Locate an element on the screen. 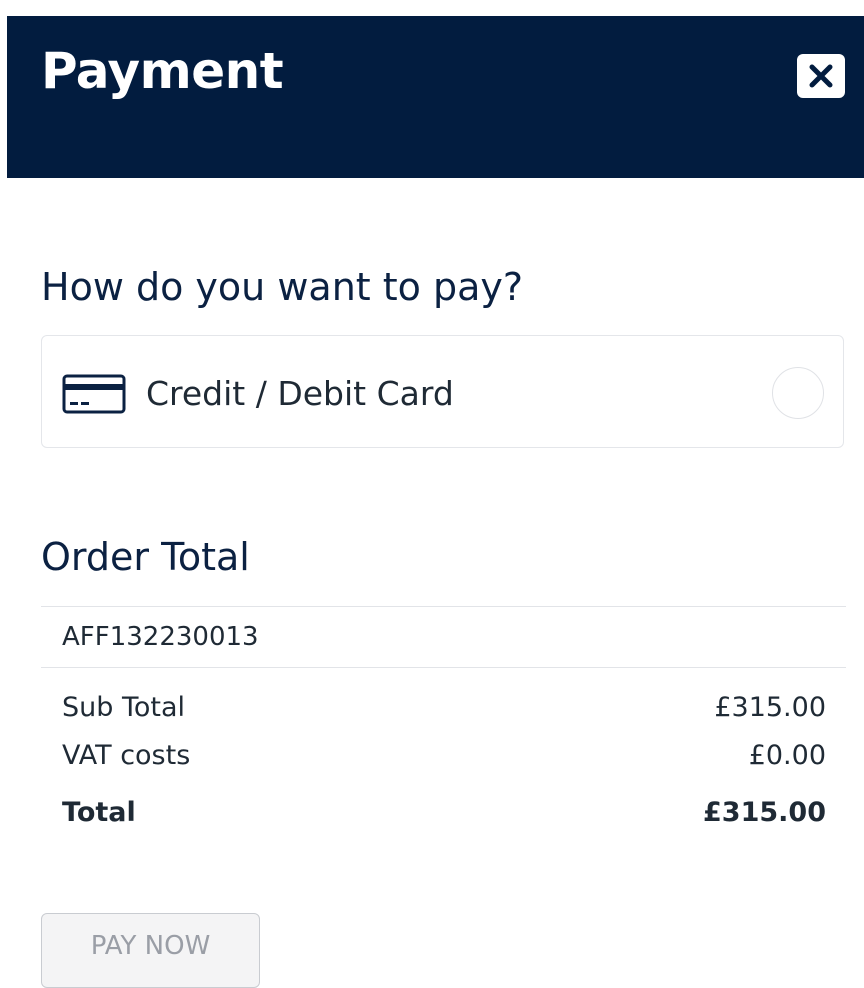 The width and height of the screenshot is (864, 988). order-reference: AFF132230013 is located at coordinates (160, 637).